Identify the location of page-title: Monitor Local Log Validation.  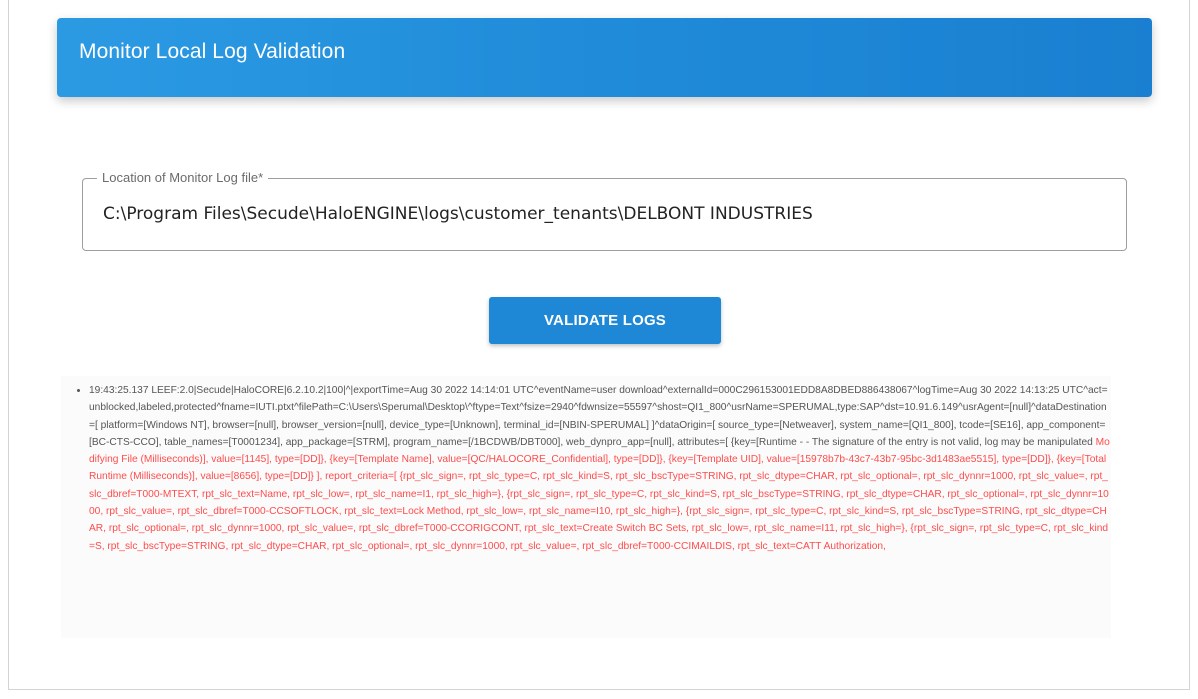
(212, 51).